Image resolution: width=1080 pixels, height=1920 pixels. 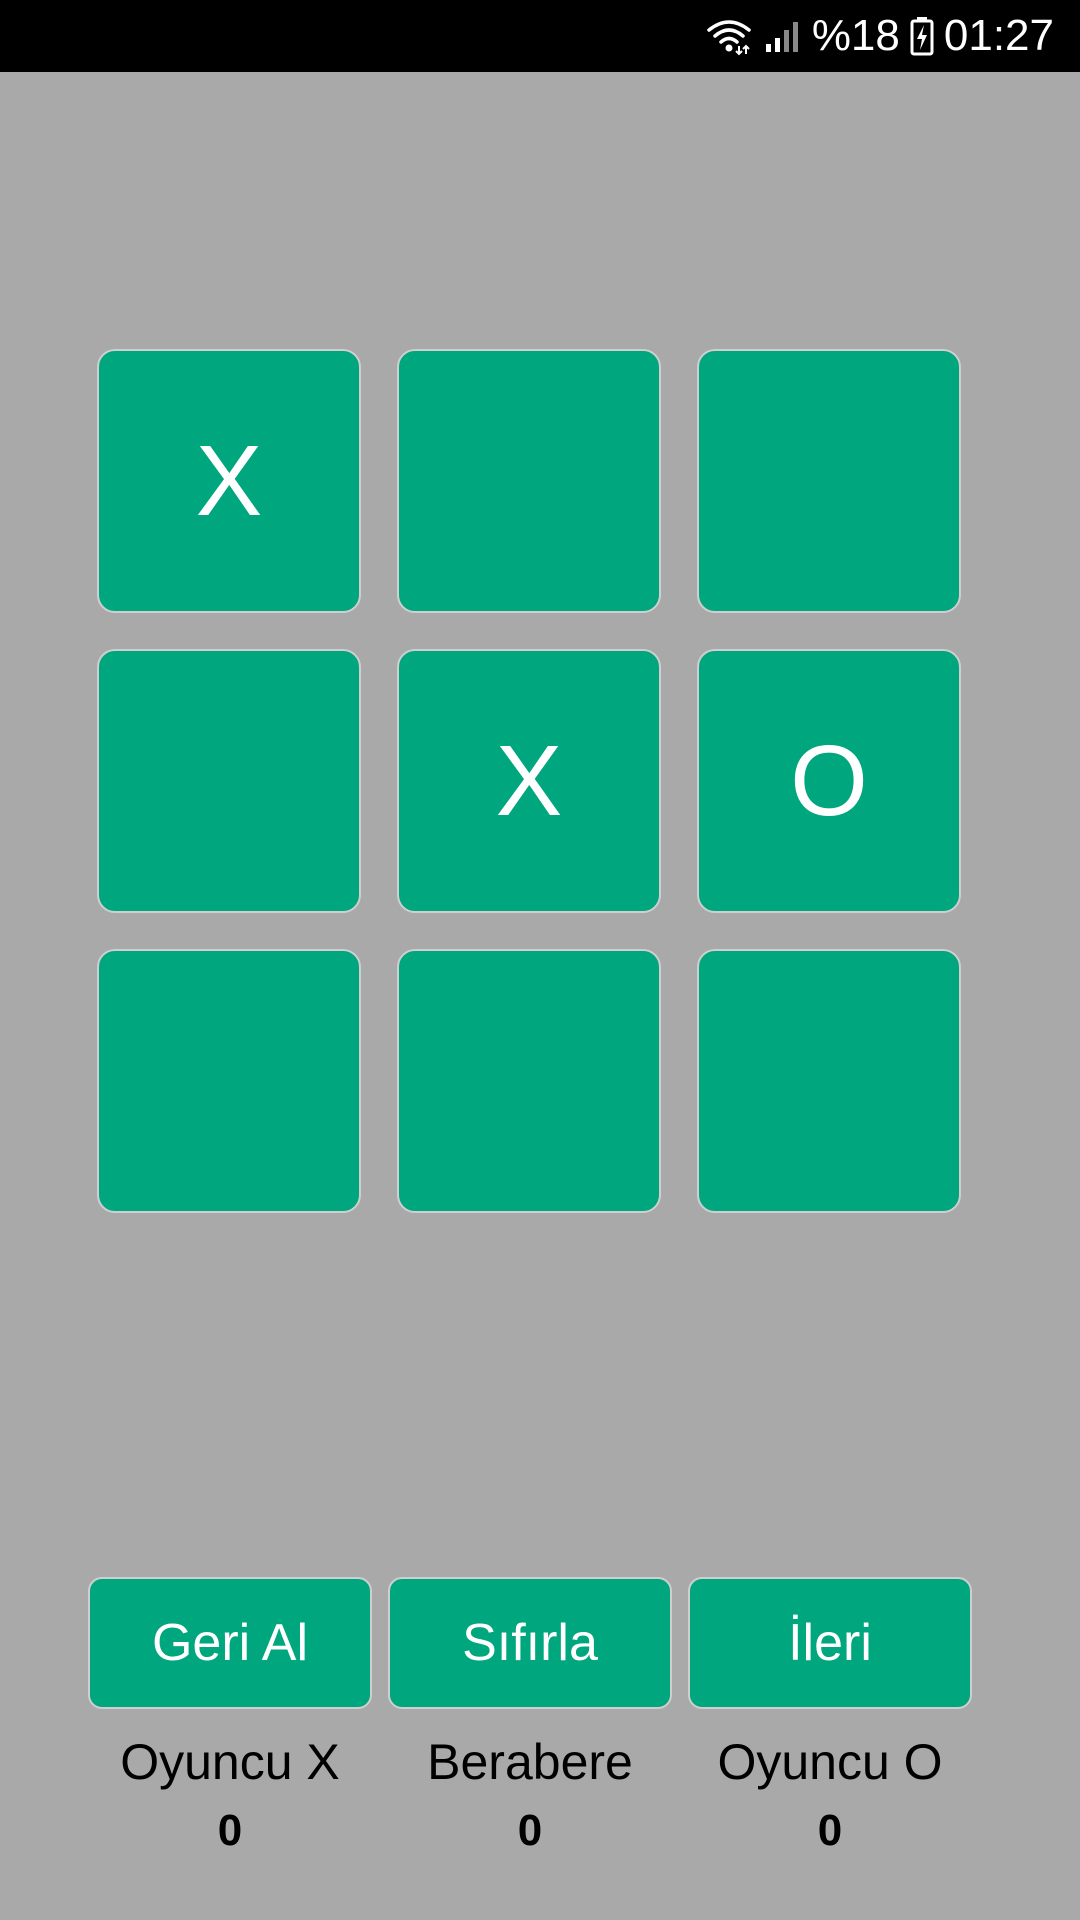 I want to click on board-cell-1: X, so click(x=229, y=481).